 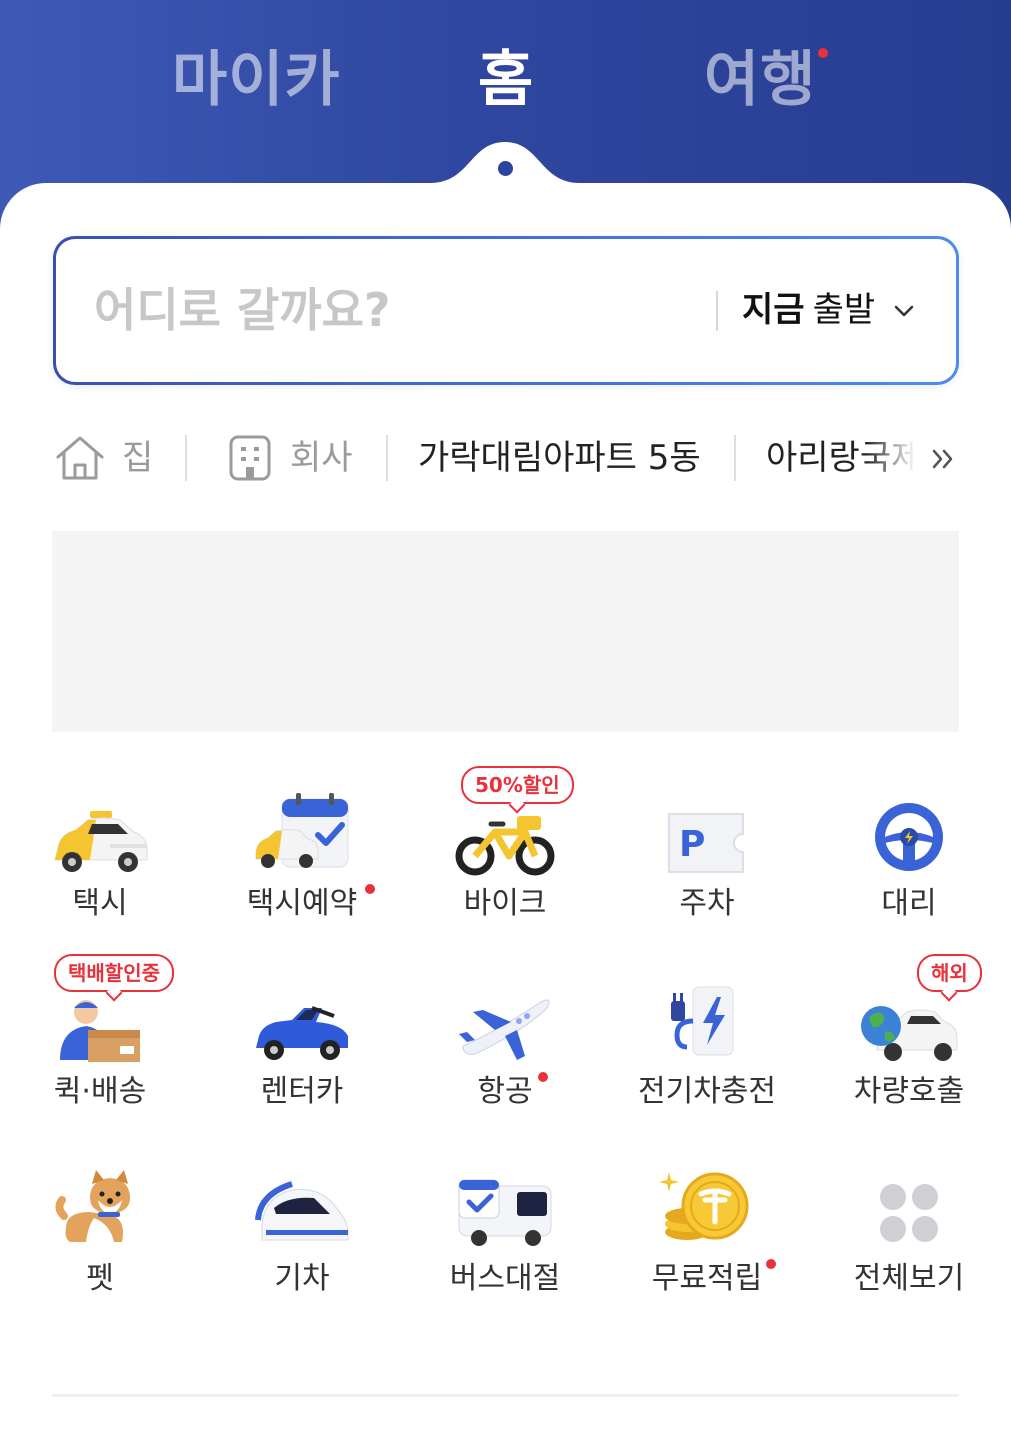 What do you see at coordinates (100, 1278) in the screenshot?
I see `service-label: 펫` at bounding box center [100, 1278].